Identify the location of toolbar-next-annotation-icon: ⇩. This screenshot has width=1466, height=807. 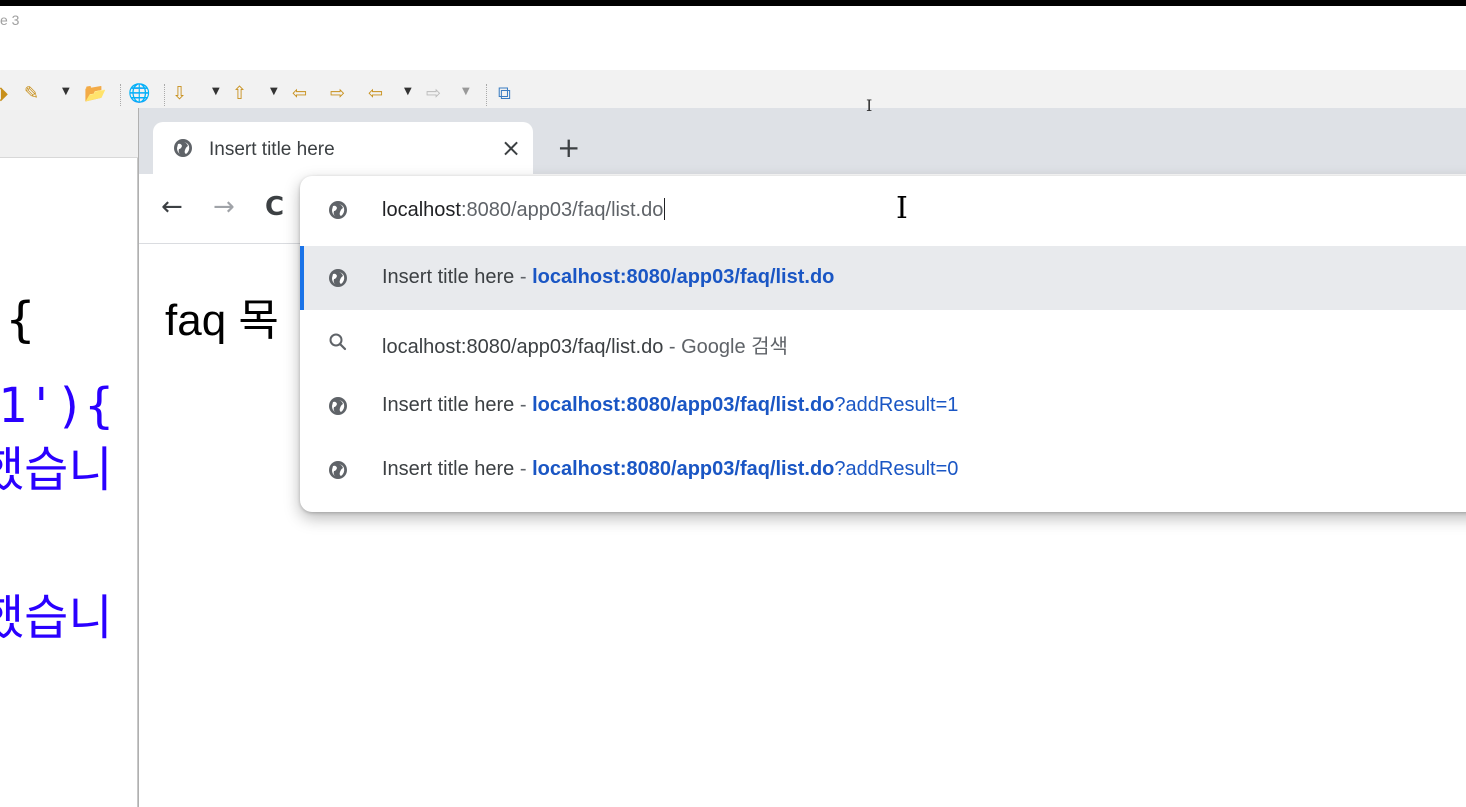
(179, 94).